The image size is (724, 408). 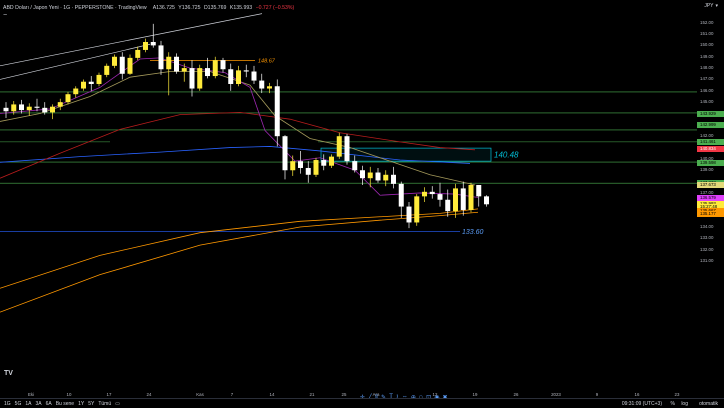 I want to click on clock: 09:31:09 (UTC+3), so click(x=642, y=404).